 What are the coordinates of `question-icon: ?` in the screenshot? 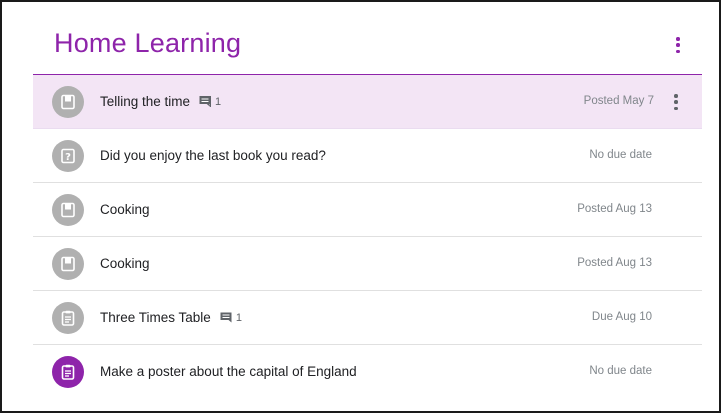 It's located at (68, 156).